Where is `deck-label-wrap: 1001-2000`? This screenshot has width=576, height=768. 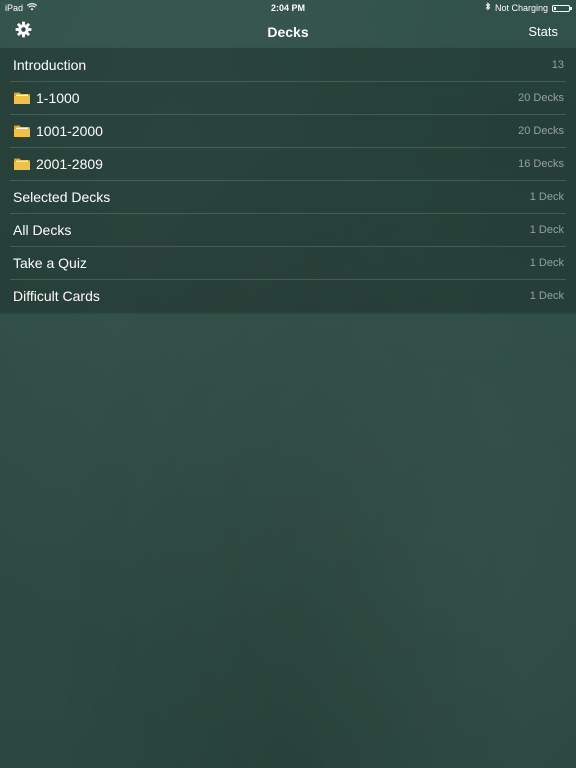
deck-label-wrap: 1001-2000 is located at coordinates (265, 131).